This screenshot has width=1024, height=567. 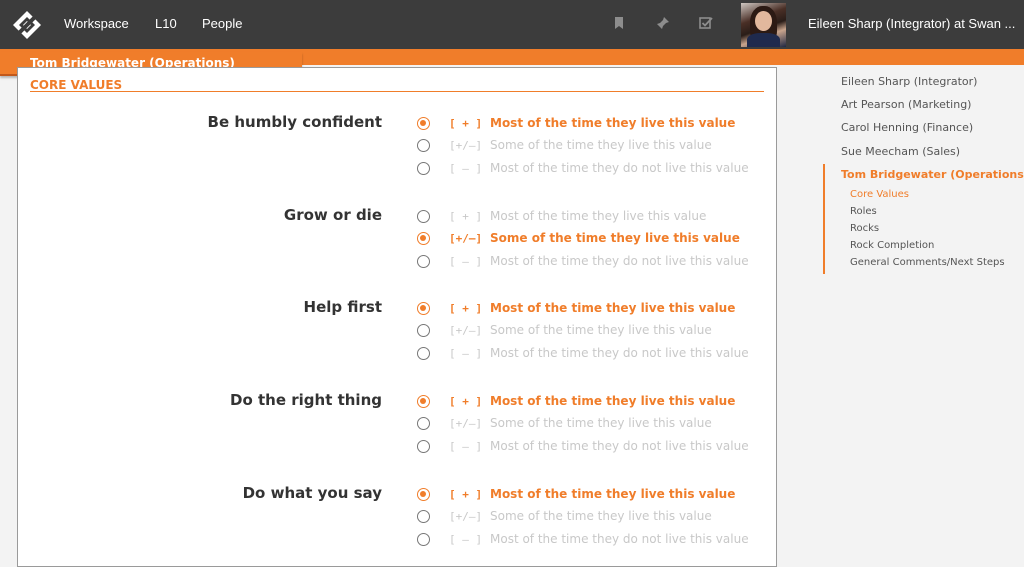 I want to click on user-avatar, so click(x=763, y=25).